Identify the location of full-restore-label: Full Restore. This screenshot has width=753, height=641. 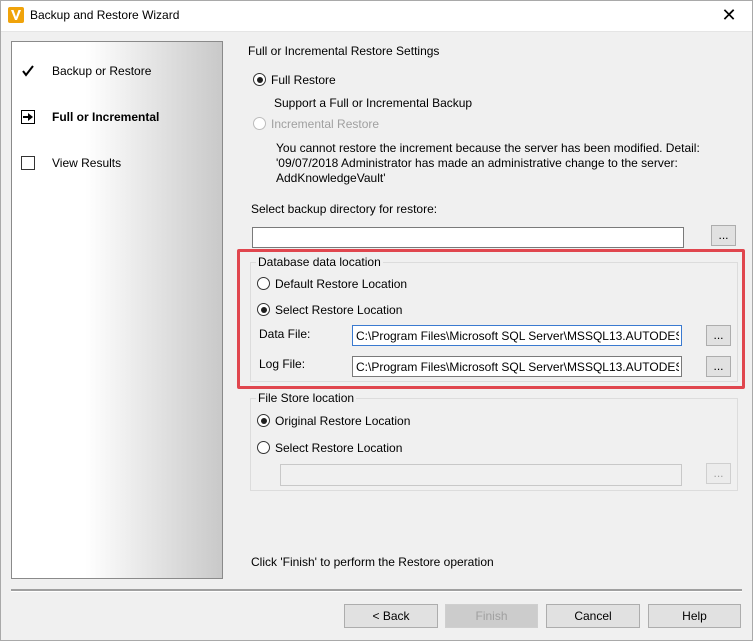
(303, 80).